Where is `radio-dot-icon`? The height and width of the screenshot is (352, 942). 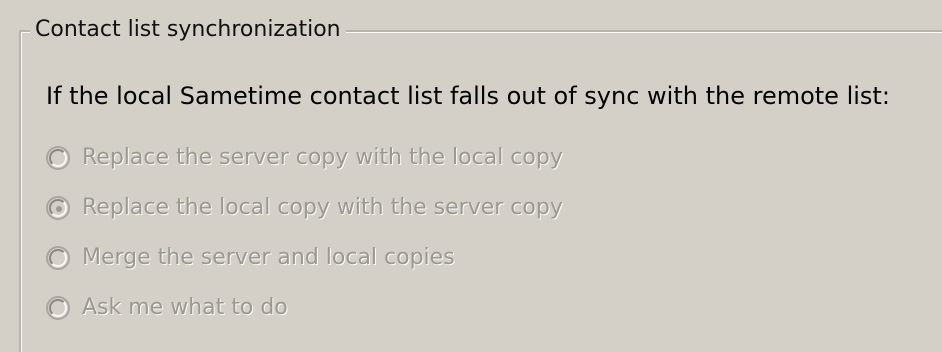
radio-dot-icon is located at coordinates (59, 209).